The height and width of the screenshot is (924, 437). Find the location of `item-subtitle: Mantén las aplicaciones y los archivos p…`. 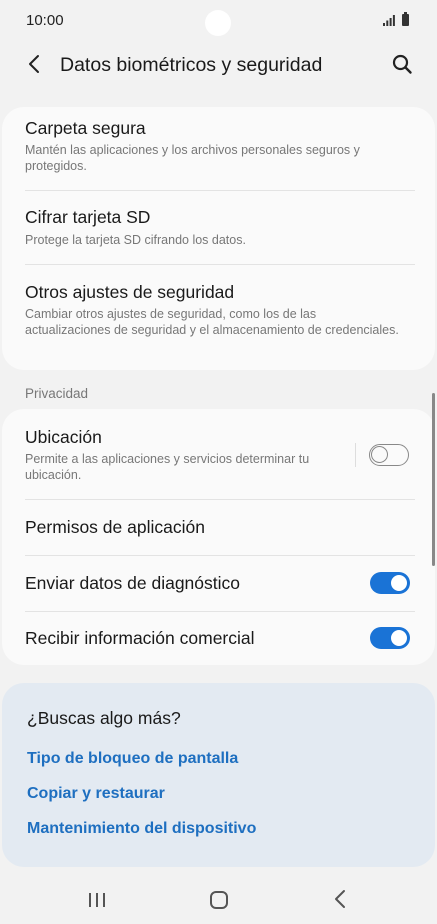

item-subtitle: Mantén las aplicaciones y los archivos p… is located at coordinates (192, 158).